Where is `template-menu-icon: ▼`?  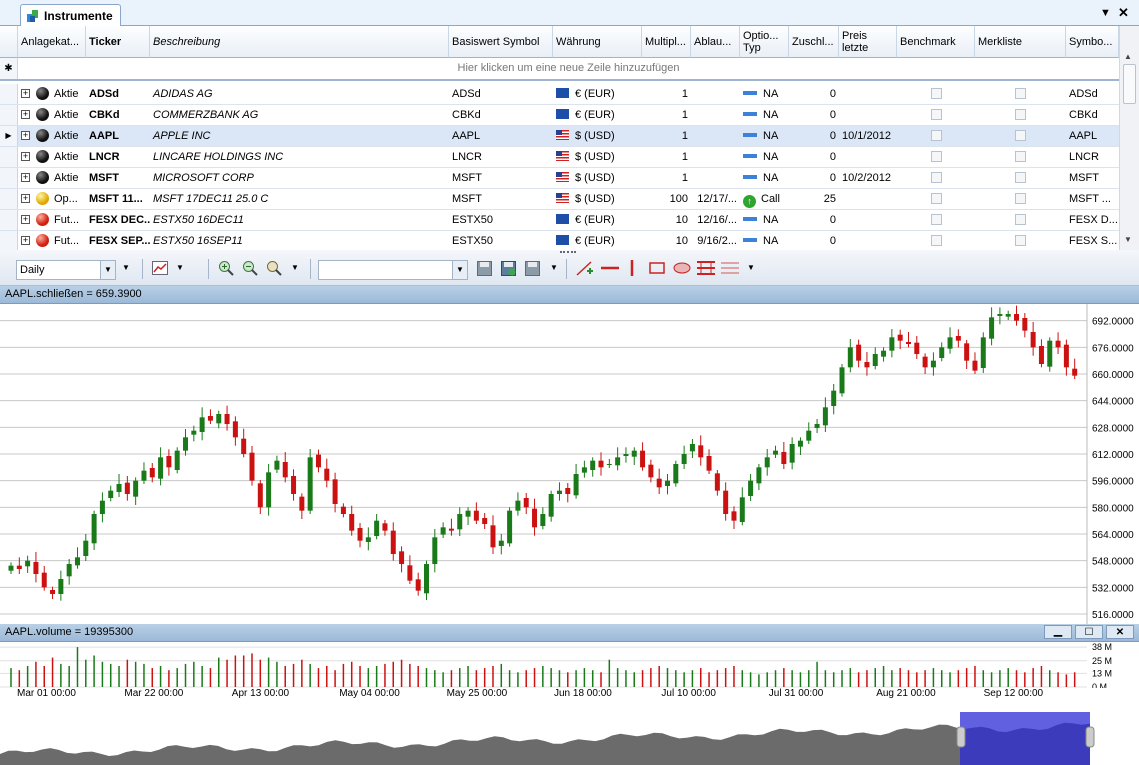 template-menu-icon: ▼ is located at coordinates (554, 273).